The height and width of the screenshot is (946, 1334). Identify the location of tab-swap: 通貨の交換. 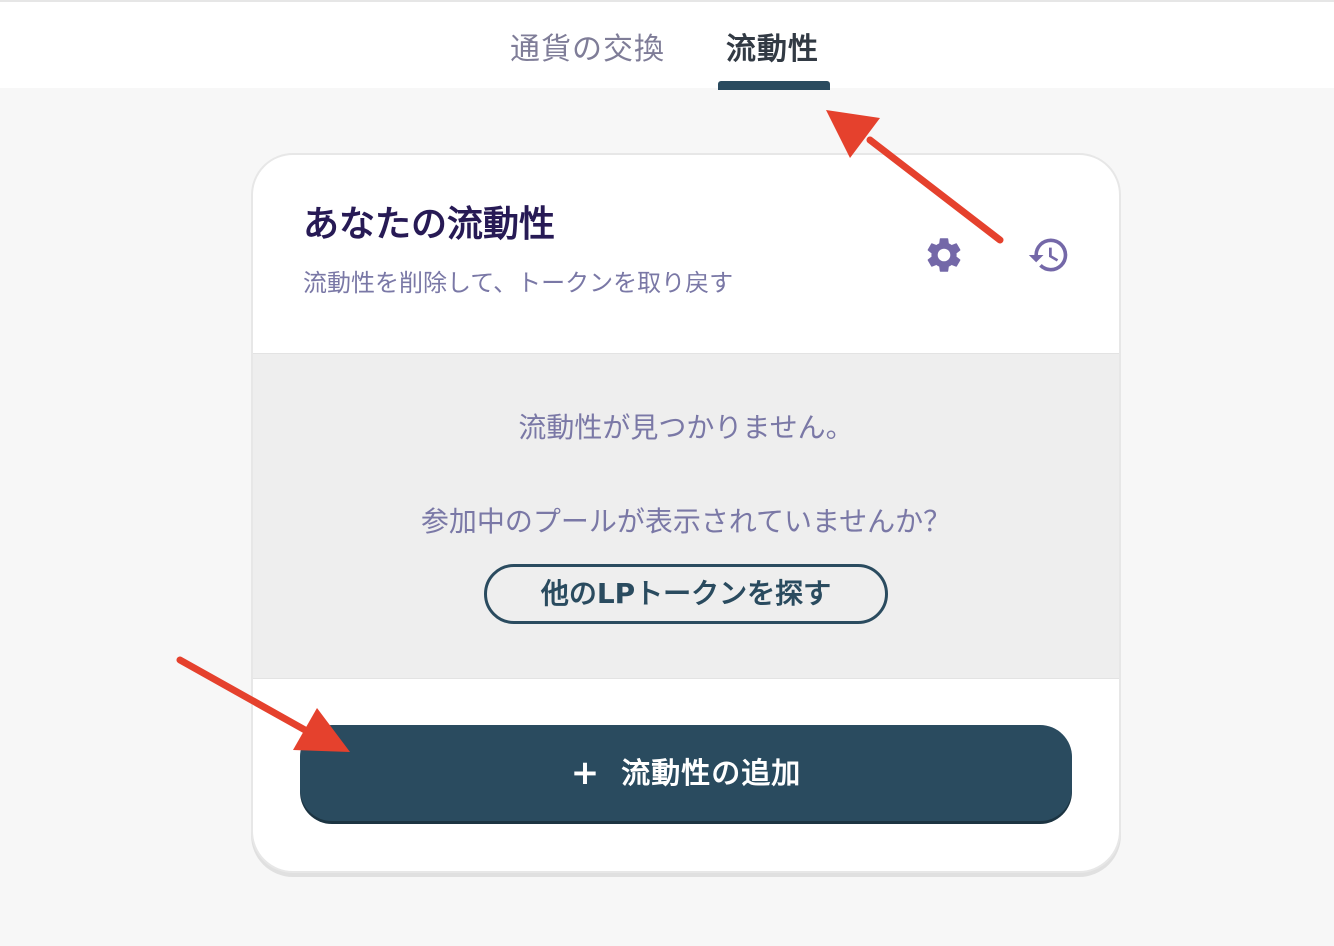
(587, 50).